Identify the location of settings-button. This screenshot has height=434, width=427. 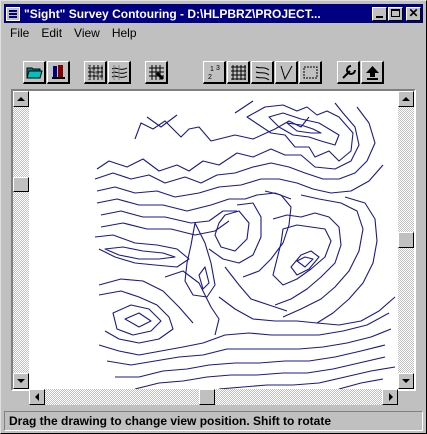
(348, 72).